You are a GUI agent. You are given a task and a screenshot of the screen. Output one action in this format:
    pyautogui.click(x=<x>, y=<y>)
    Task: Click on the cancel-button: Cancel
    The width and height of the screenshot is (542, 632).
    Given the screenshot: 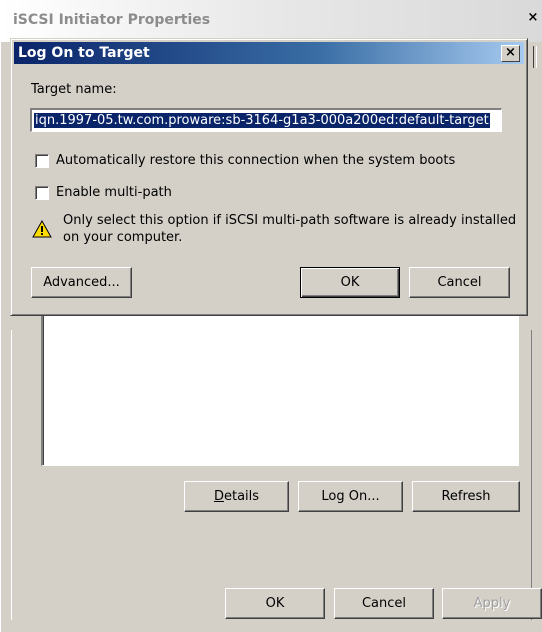 What is the action you would take?
    pyautogui.click(x=459, y=282)
    